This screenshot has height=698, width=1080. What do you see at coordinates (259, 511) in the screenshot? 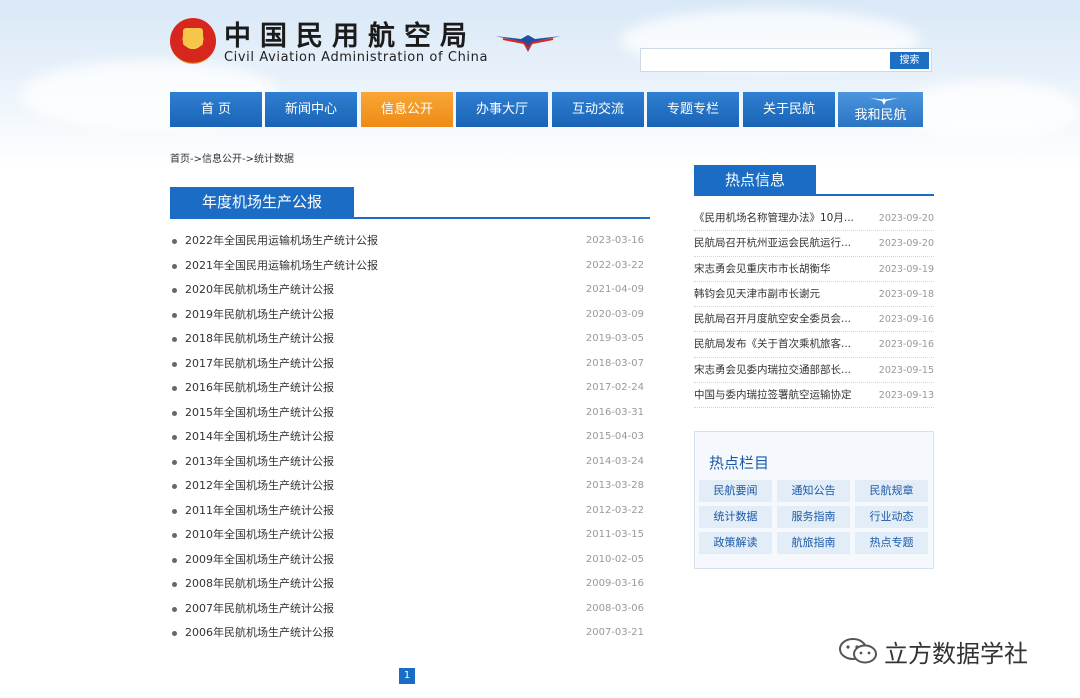
I see `list-item-title: 2011年全国机场生产统计公报` at bounding box center [259, 511].